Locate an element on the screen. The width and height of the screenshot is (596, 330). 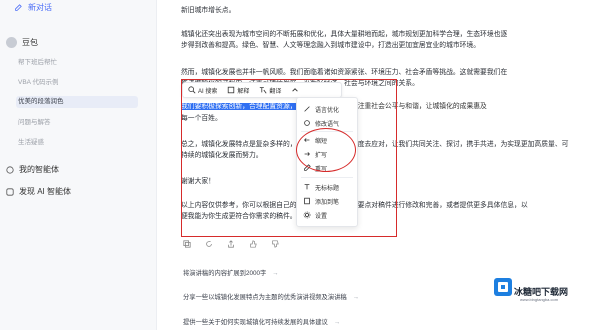
sidebar-item-5: 生活疑惑 is located at coordinates (77, 143).